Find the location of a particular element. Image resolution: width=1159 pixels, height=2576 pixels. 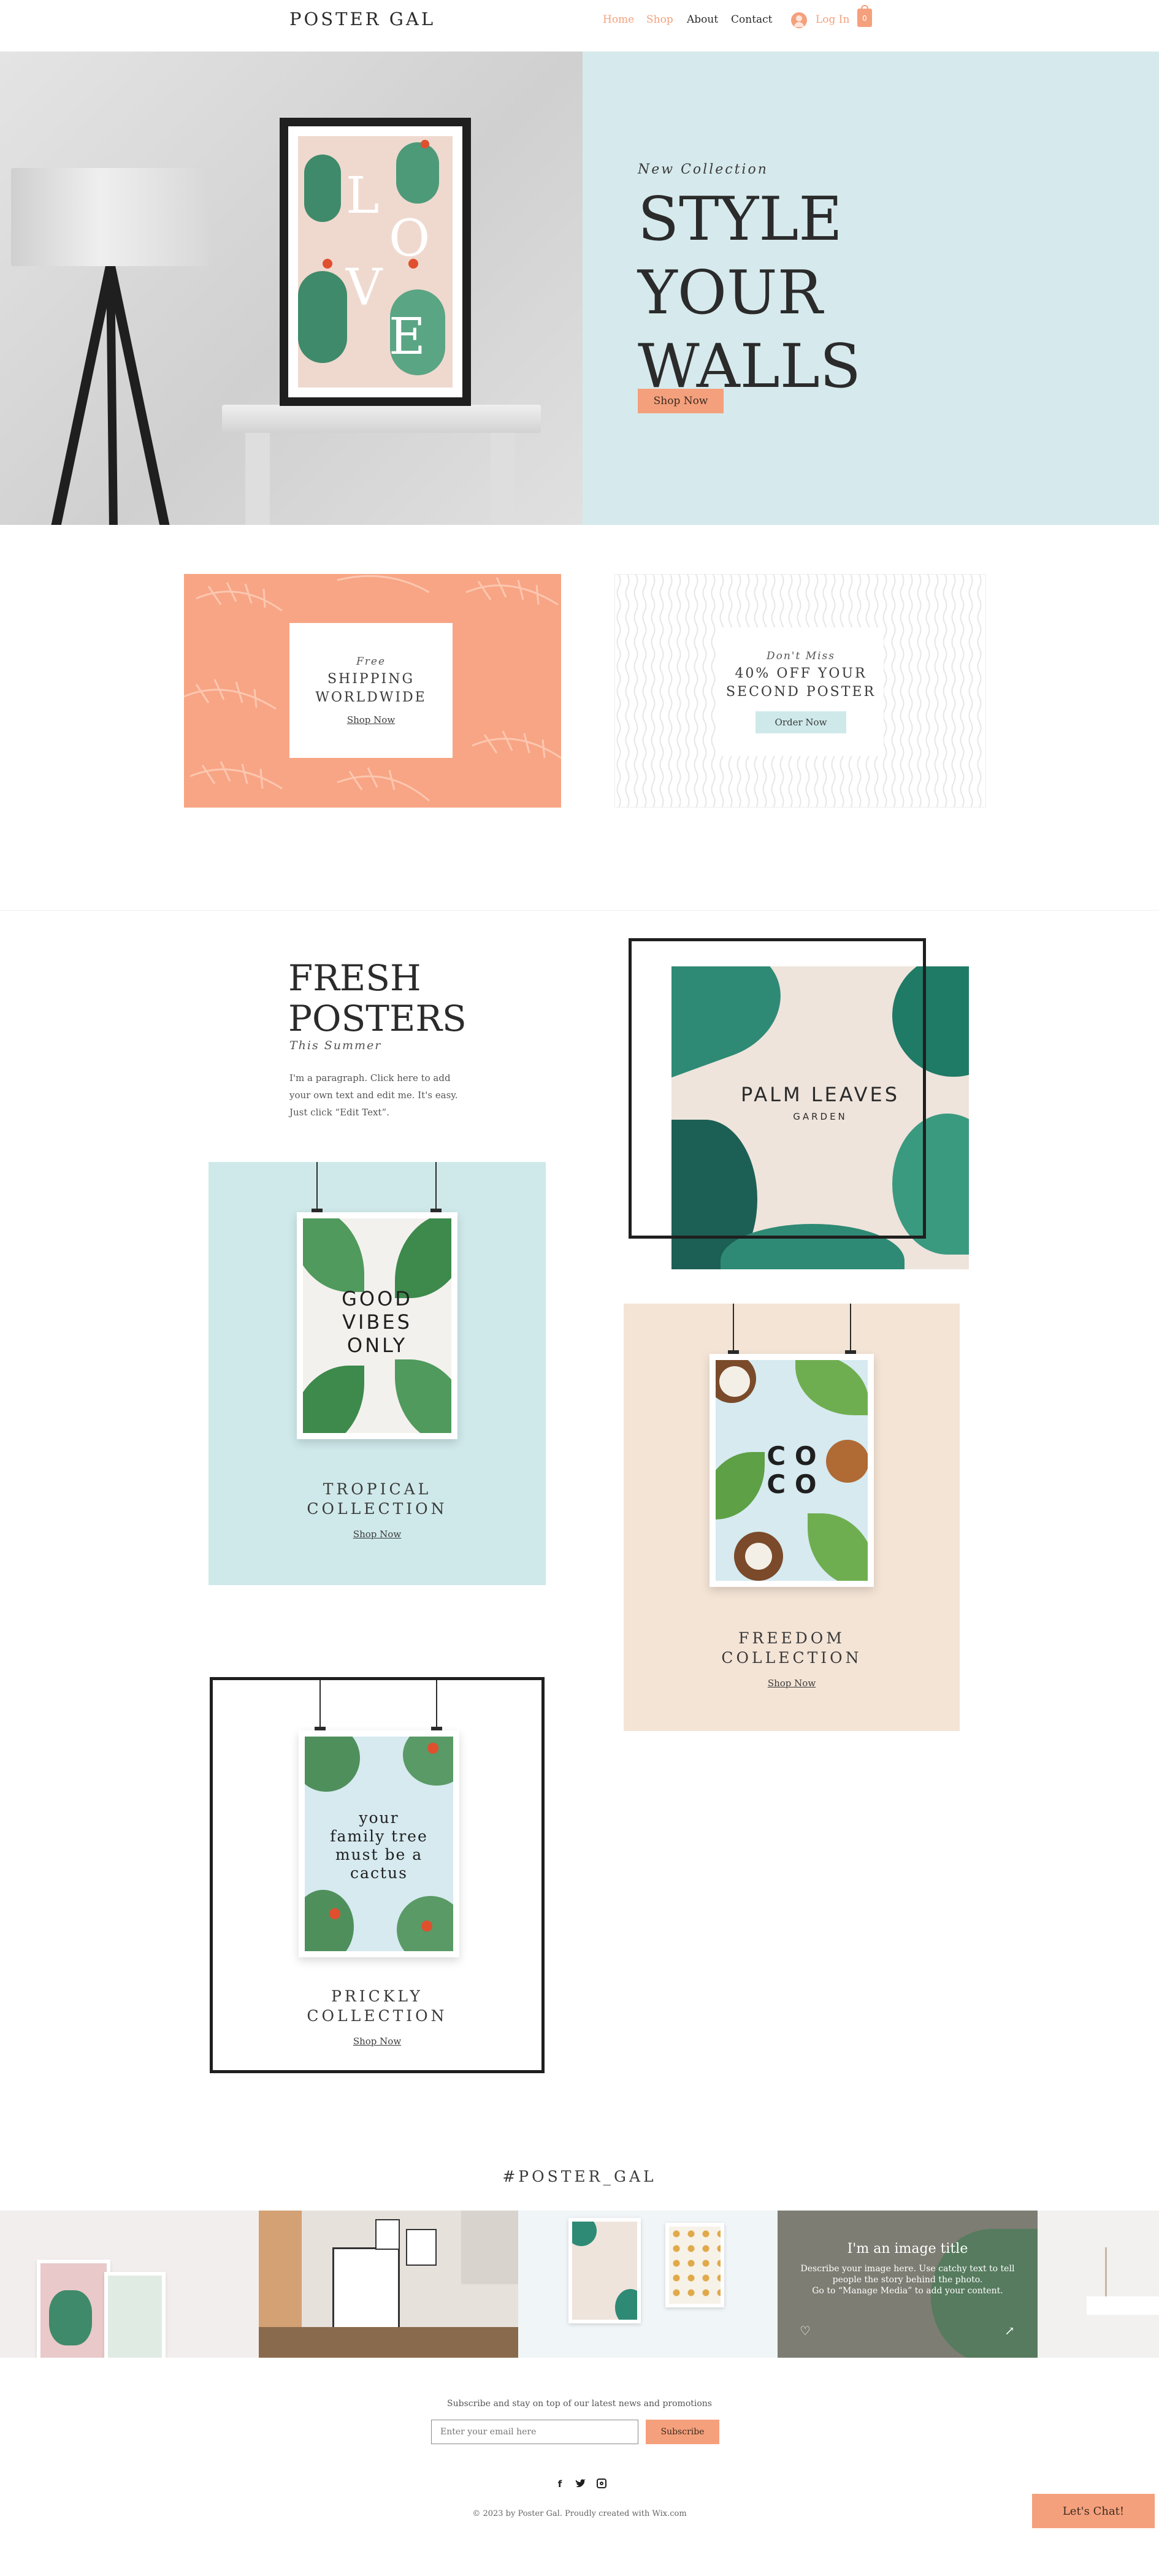

promo-title-line: 40% OFF YOUR is located at coordinates (801, 673).